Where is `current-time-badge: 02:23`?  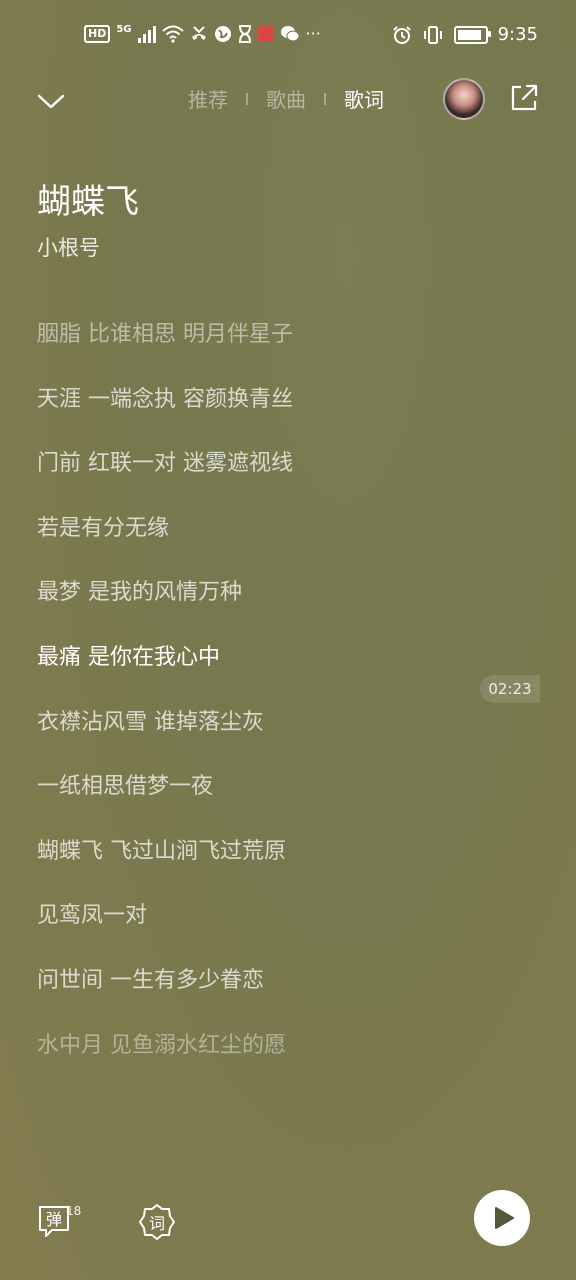 current-time-badge: 02:23 is located at coordinates (510, 689).